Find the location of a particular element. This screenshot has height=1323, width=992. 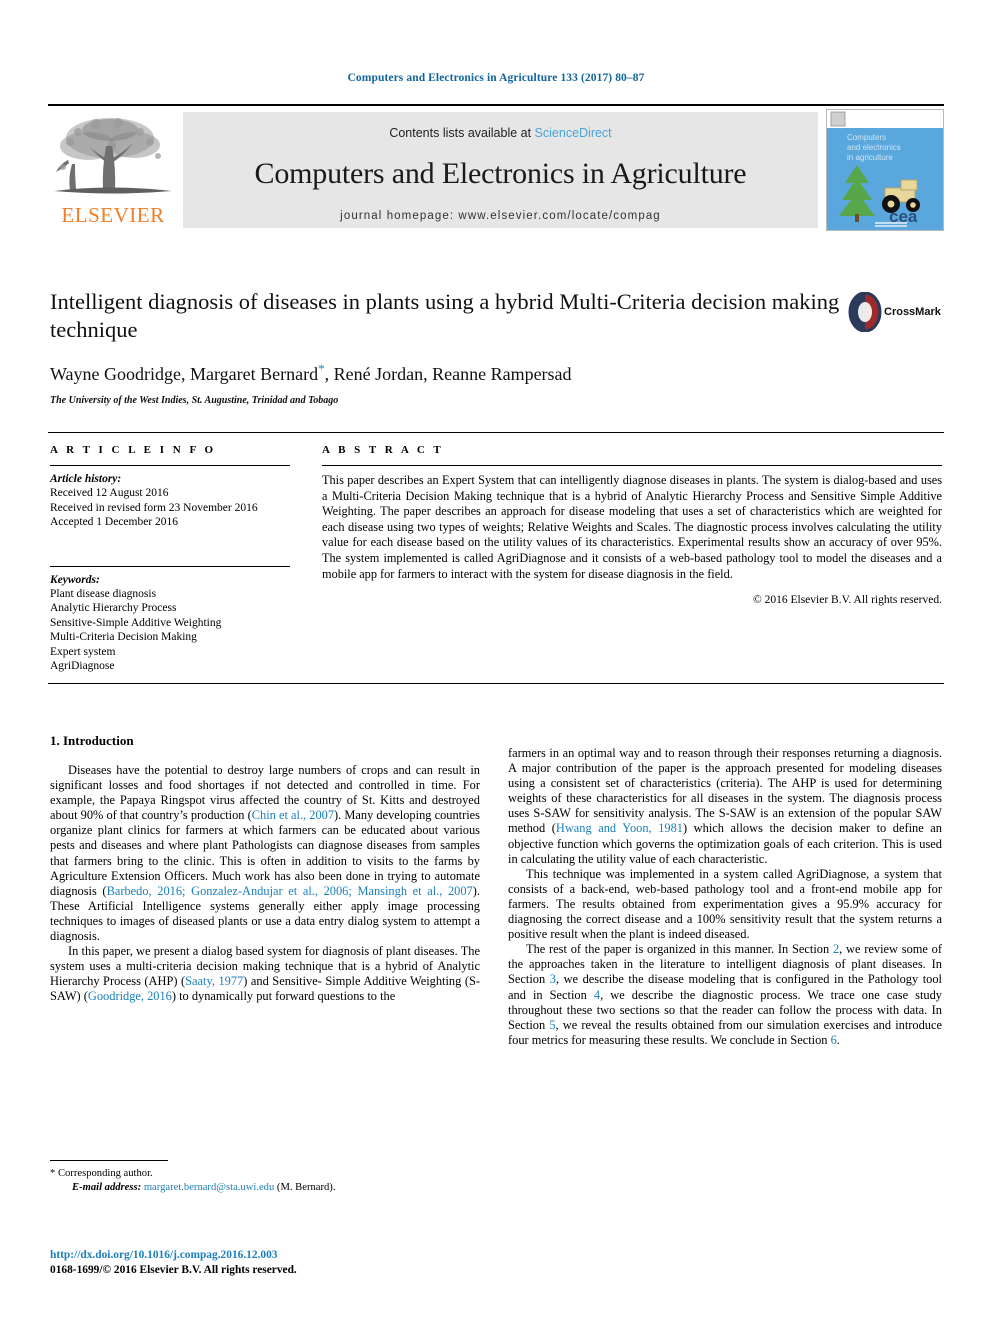

article-info-rule is located at coordinates (170, 465).